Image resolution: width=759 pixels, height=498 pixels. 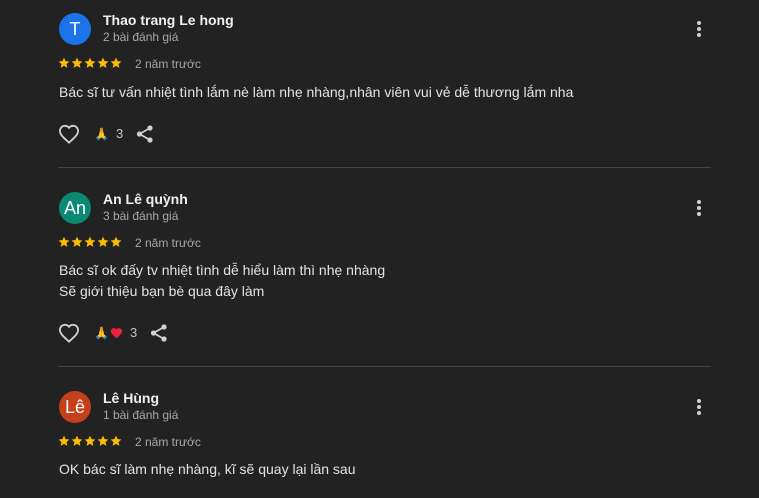 I want to click on reviewer-review-count: 3 bài đánh giá, so click(x=141, y=216).